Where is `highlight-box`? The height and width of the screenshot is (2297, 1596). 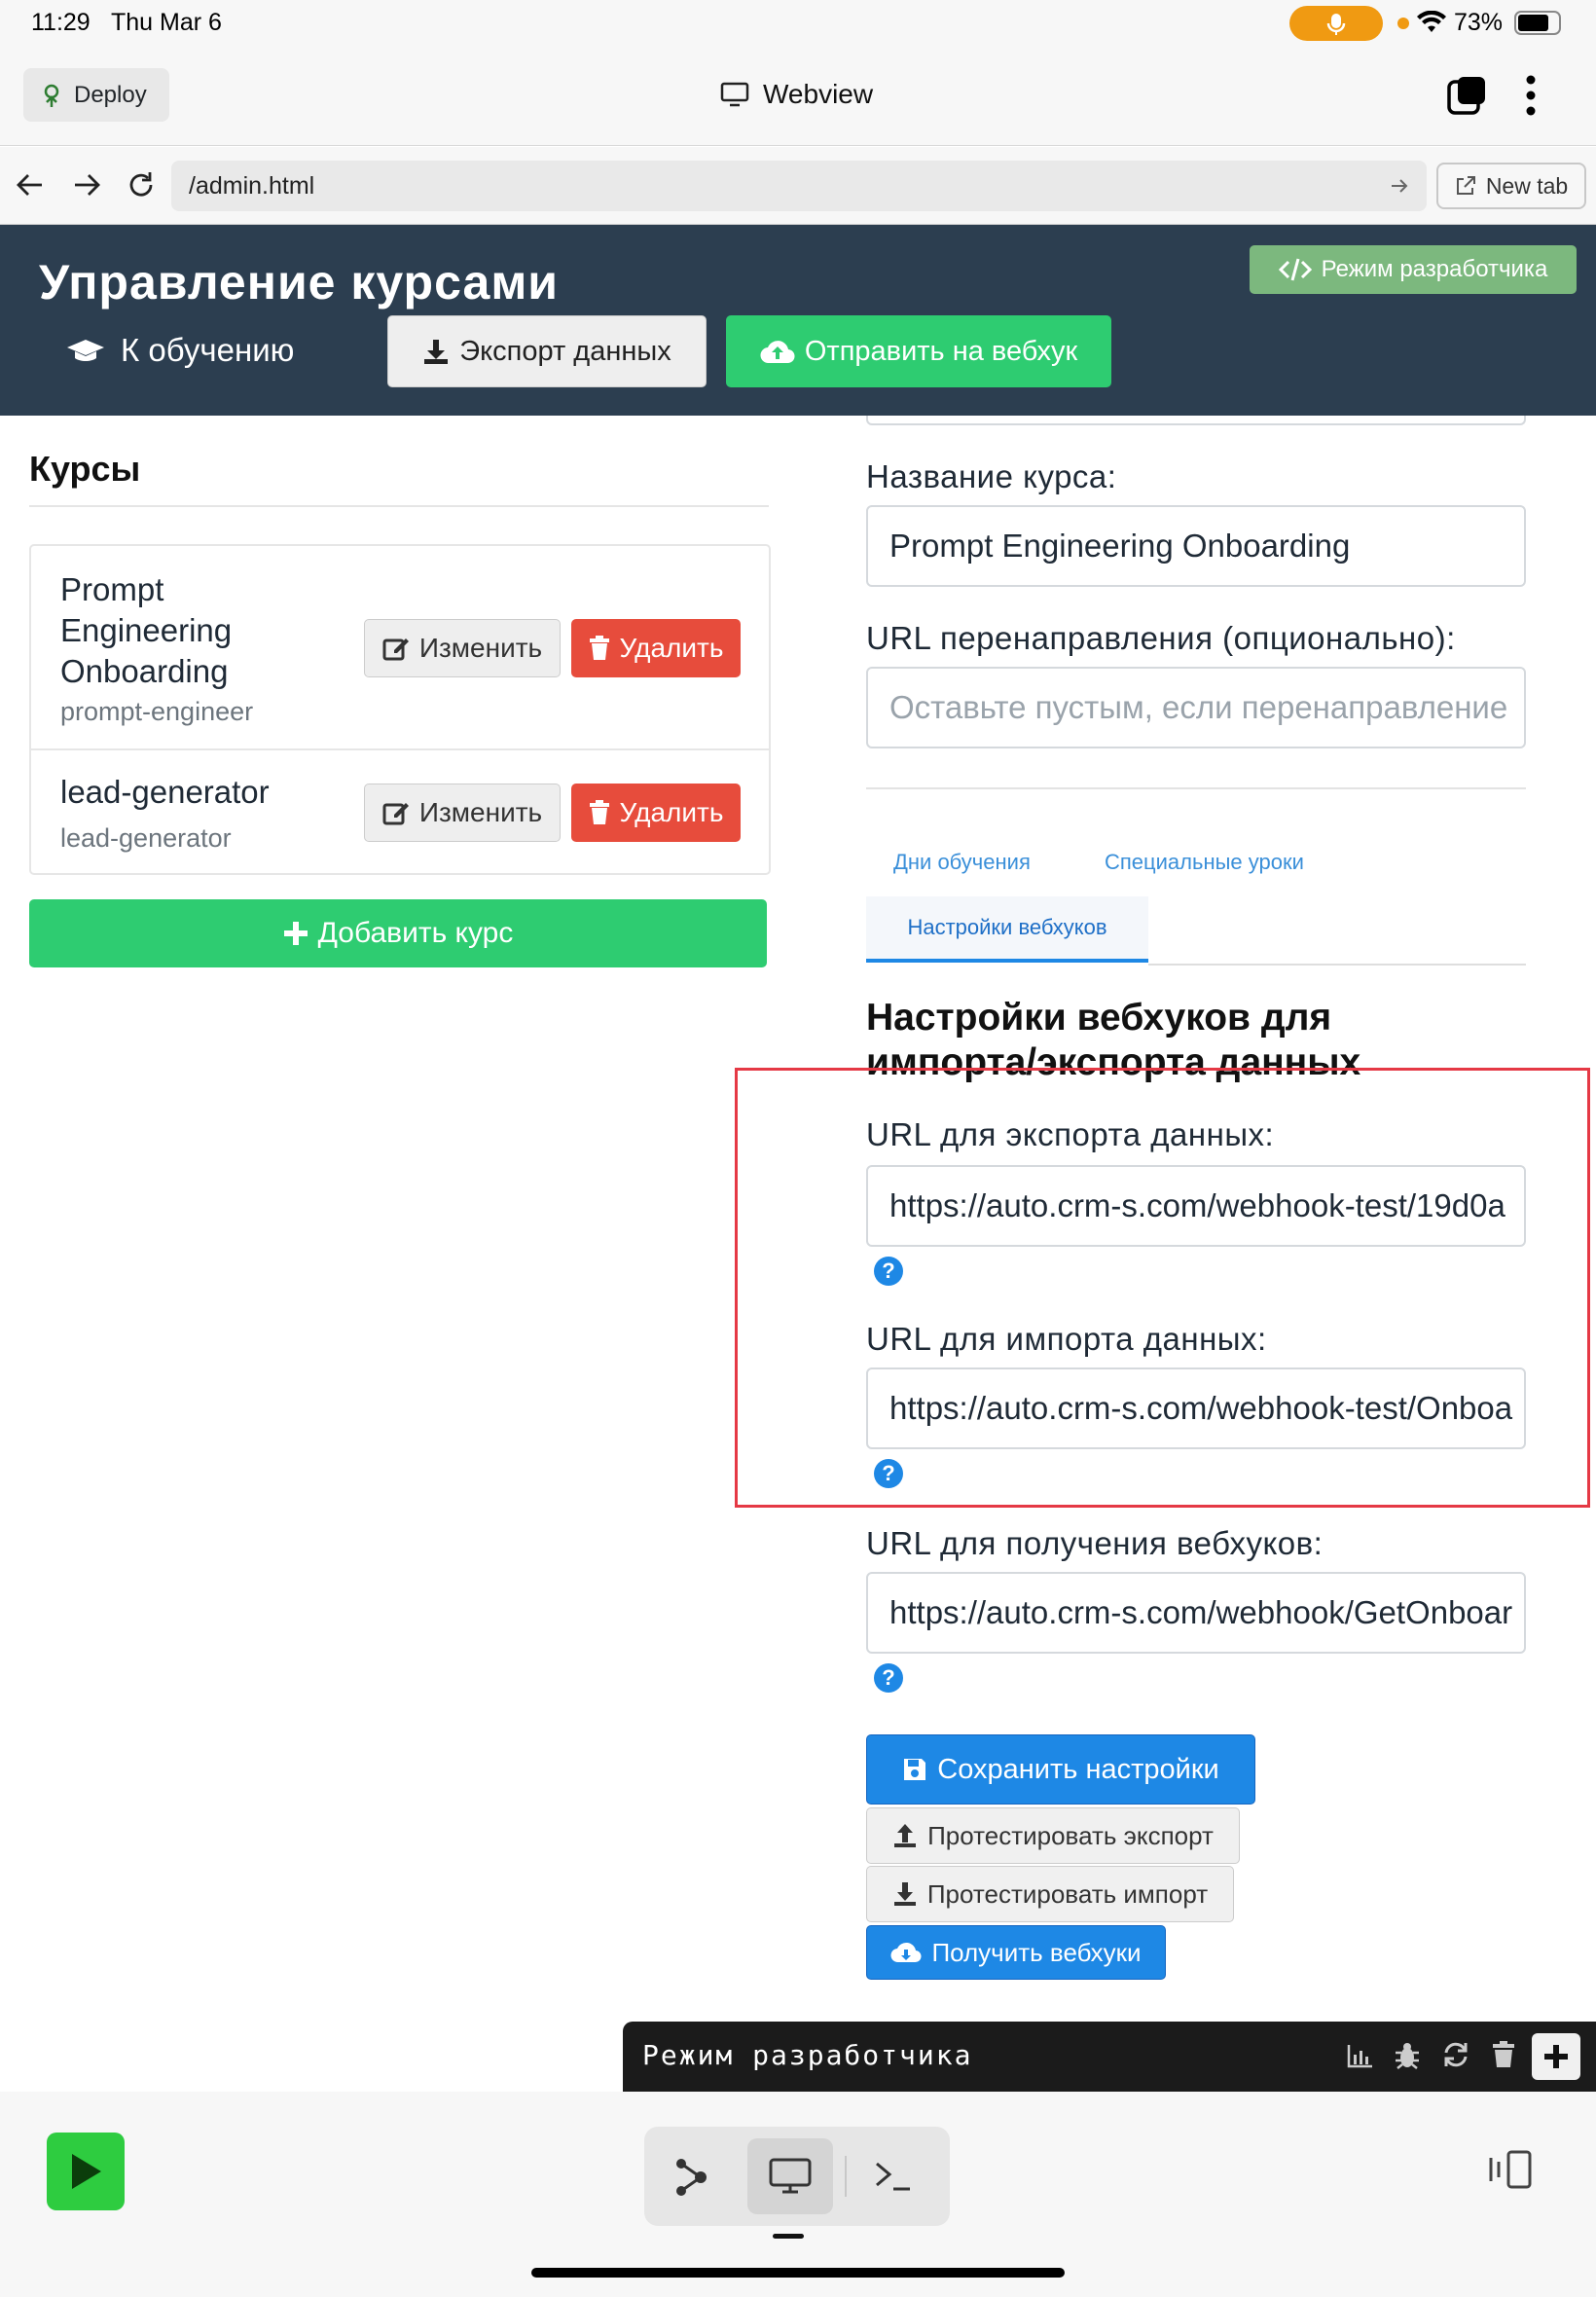 highlight-box is located at coordinates (1162, 1288).